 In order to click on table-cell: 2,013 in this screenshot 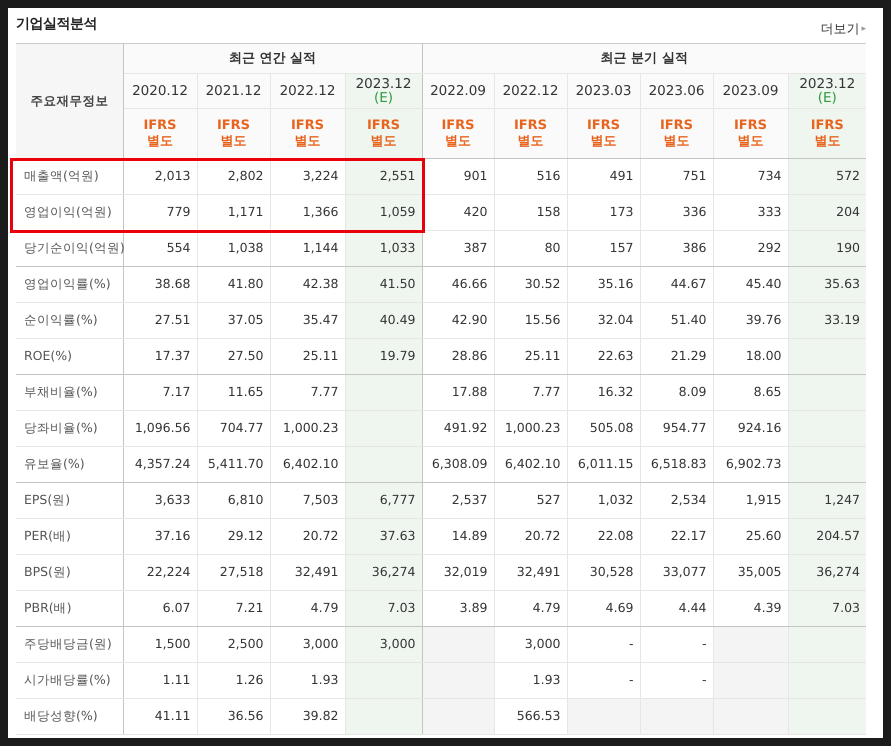, I will do `click(160, 176)`.